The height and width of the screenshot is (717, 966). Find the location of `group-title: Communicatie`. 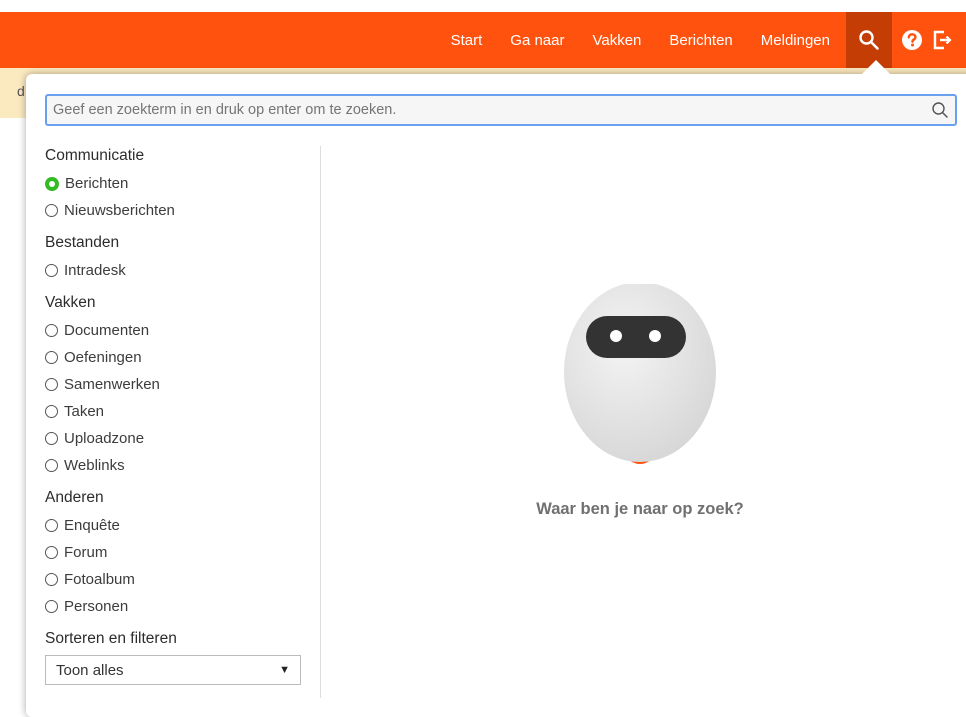

group-title: Communicatie is located at coordinates (95, 155).